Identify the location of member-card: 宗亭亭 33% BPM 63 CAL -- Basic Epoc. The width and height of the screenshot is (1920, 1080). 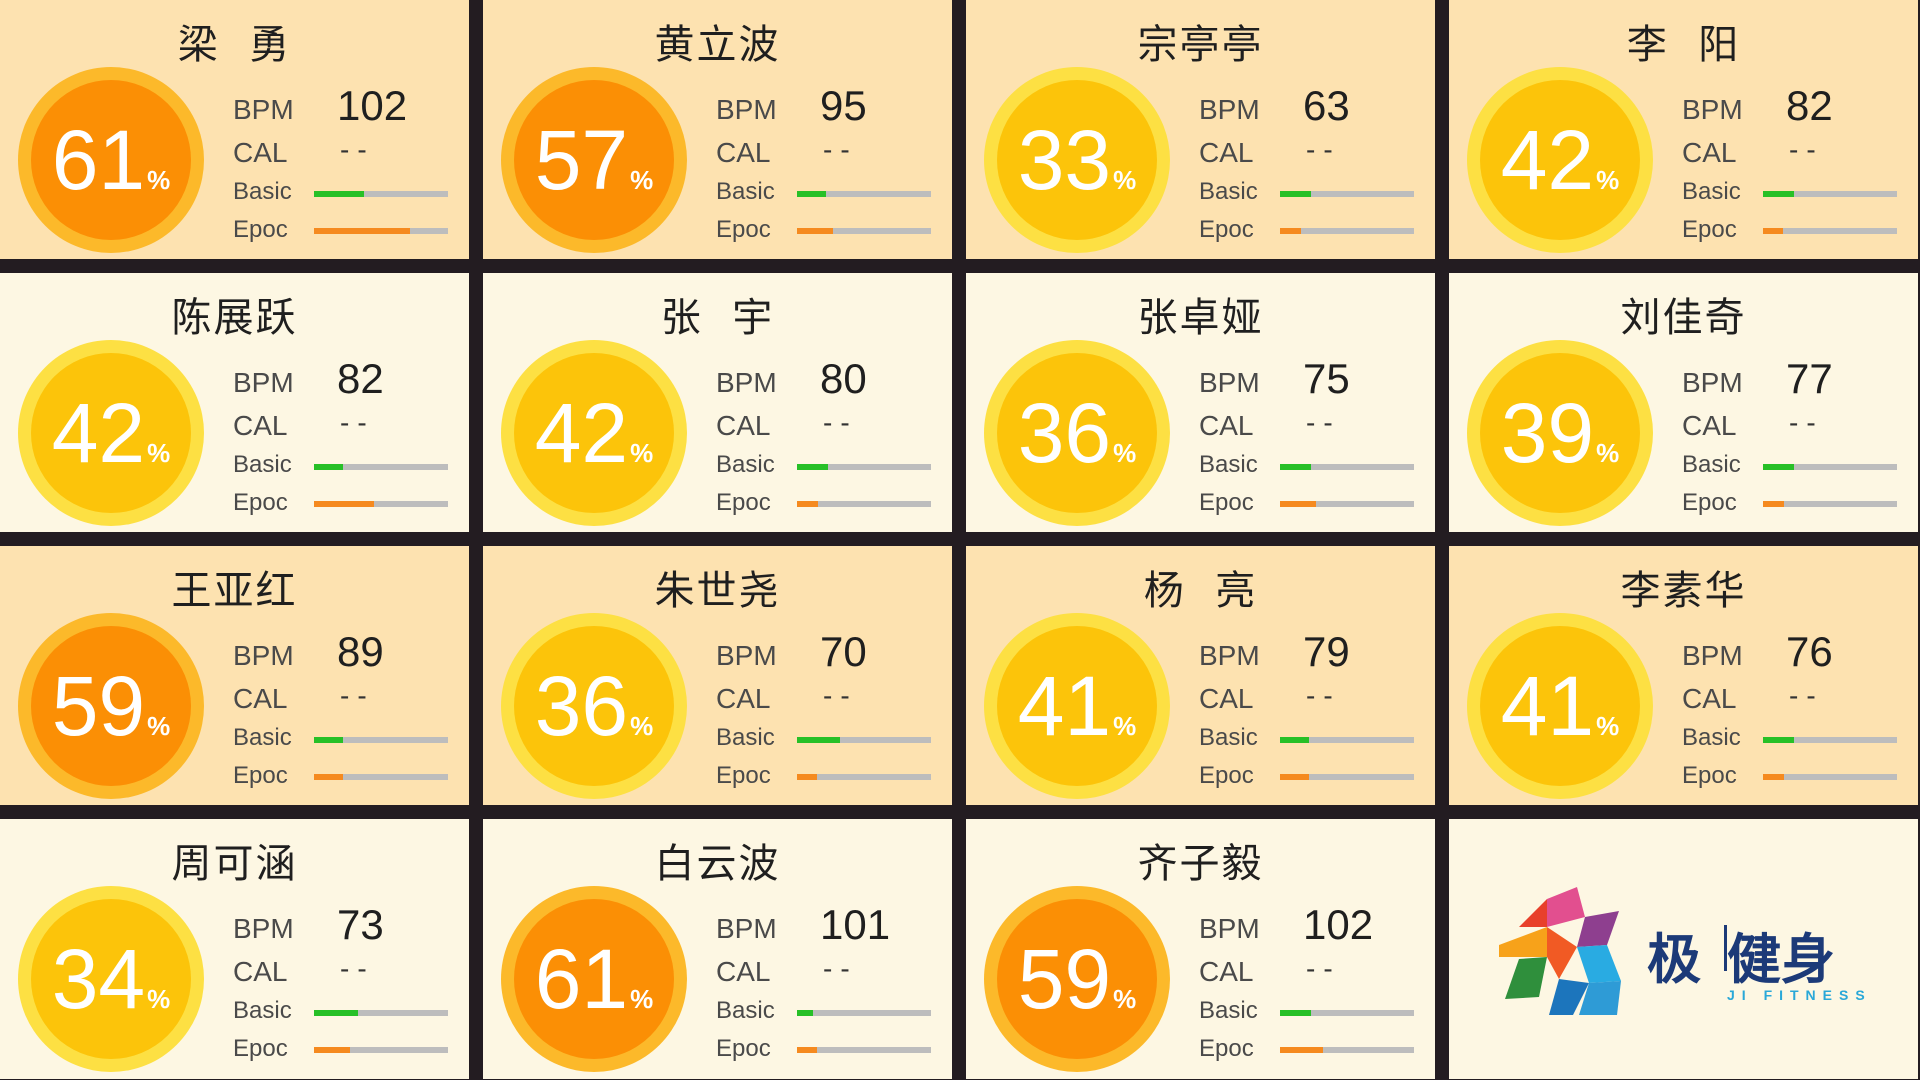
(1200, 129).